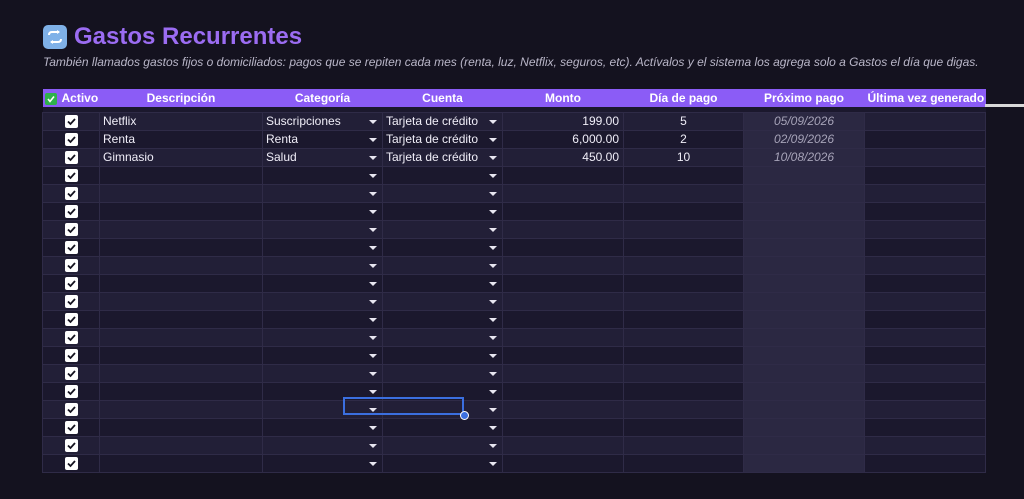 Image resolution: width=1024 pixels, height=499 pixels. Describe the element at coordinates (322, 139) in the screenshot. I see `categoria-cell: Renta` at that location.